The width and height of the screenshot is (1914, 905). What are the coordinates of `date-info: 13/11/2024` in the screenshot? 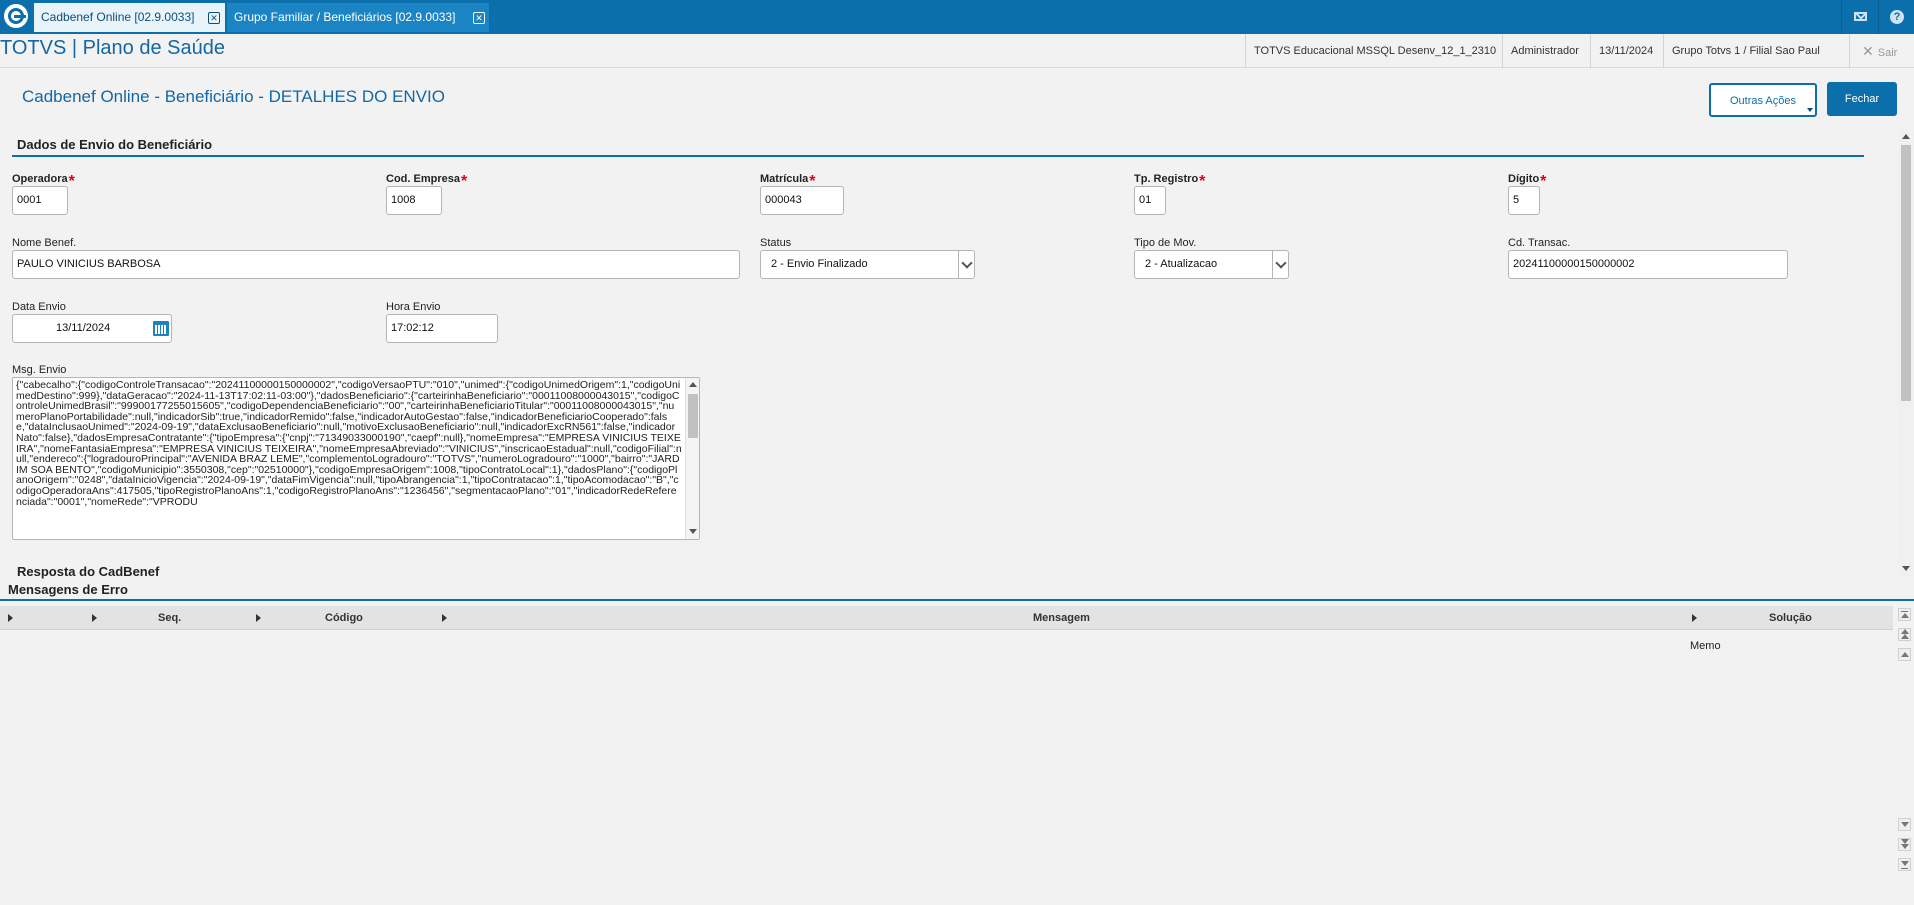 It's located at (1625, 51).